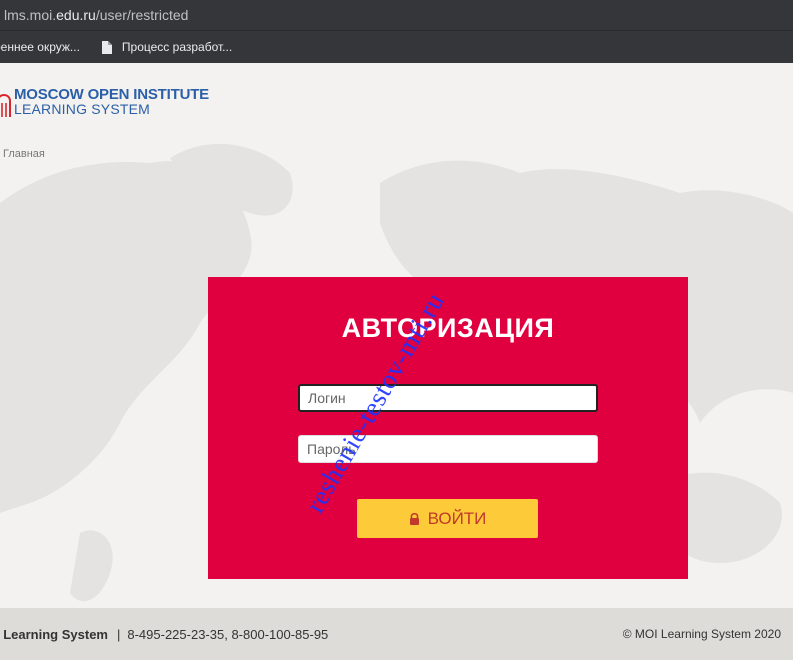 The height and width of the screenshot is (660, 793). What do you see at coordinates (396, 15) in the screenshot?
I see `address-bar: lms.moi. edu.ru/user/restricted` at bounding box center [396, 15].